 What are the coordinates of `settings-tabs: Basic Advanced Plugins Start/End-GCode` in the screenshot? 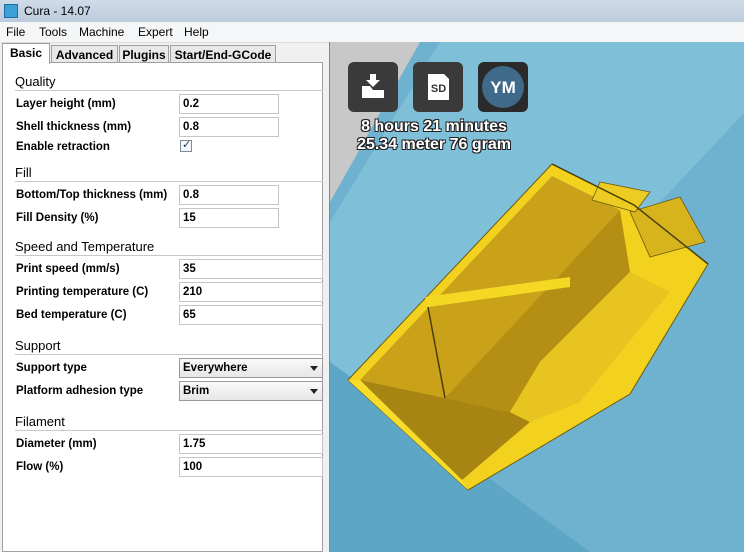 It's located at (165, 53).